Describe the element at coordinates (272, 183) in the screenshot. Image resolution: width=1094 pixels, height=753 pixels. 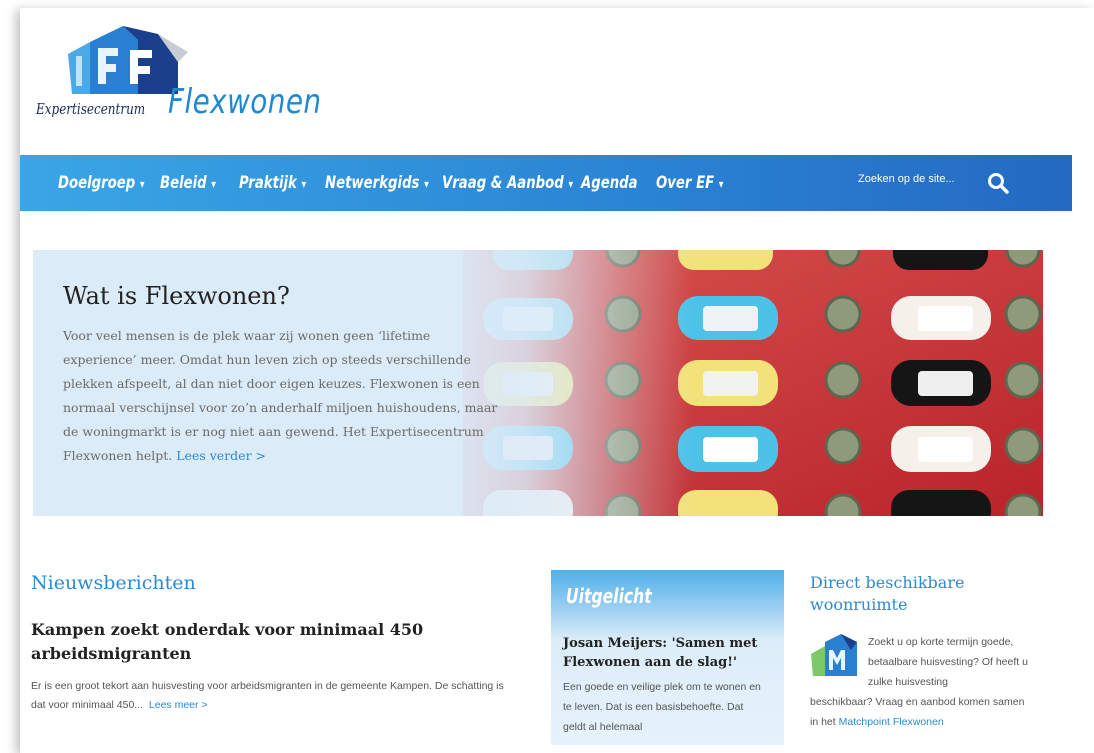
I see `nav-item-praktijk: Praktijk ▾` at that location.